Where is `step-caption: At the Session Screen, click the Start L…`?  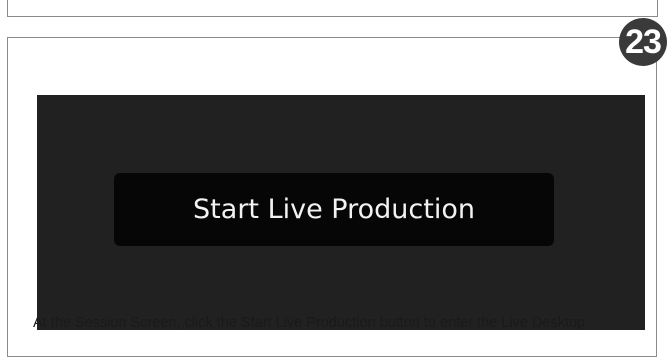 step-caption: At the Session Screen, click the Start L… is located at coordinates (309, 323).